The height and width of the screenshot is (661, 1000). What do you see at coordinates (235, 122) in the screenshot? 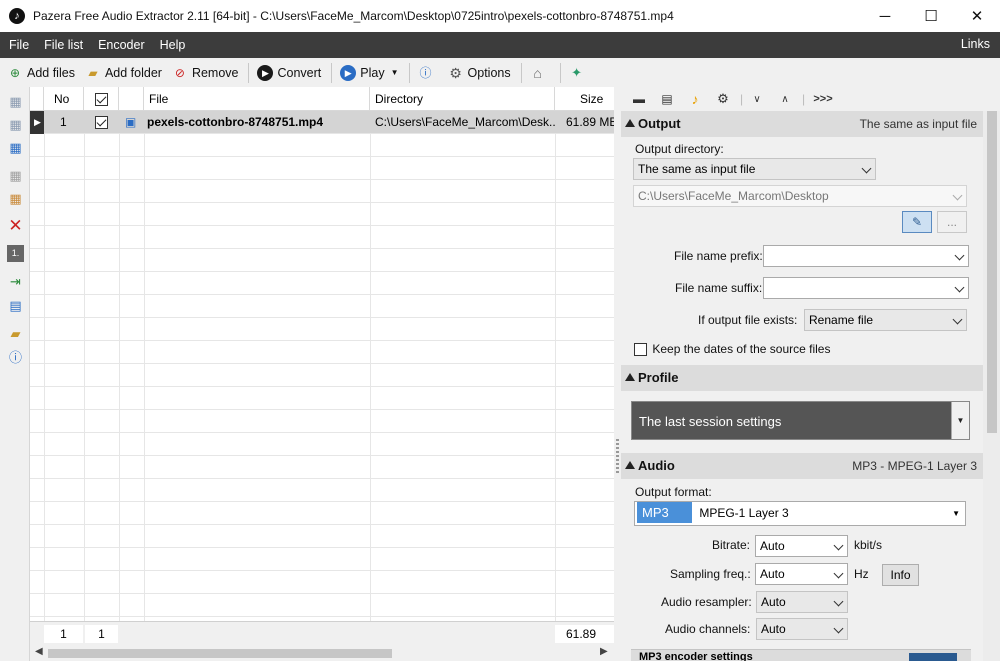
I see `row-file-name: pexels-cottonbro-8748751.mp4` at bounding box center [235, 122].